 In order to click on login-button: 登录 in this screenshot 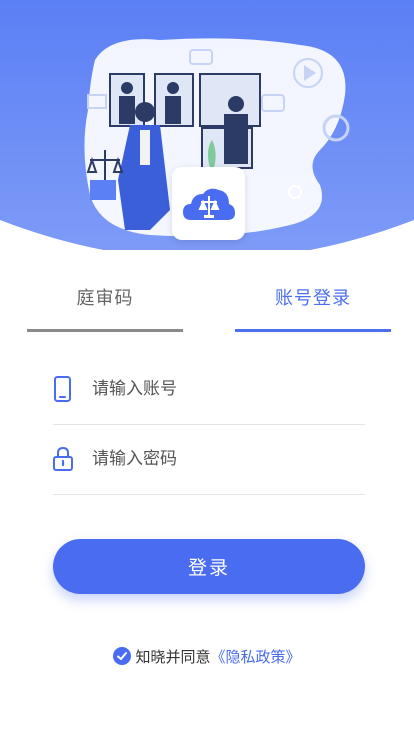, I will do `click(209, 566)`.